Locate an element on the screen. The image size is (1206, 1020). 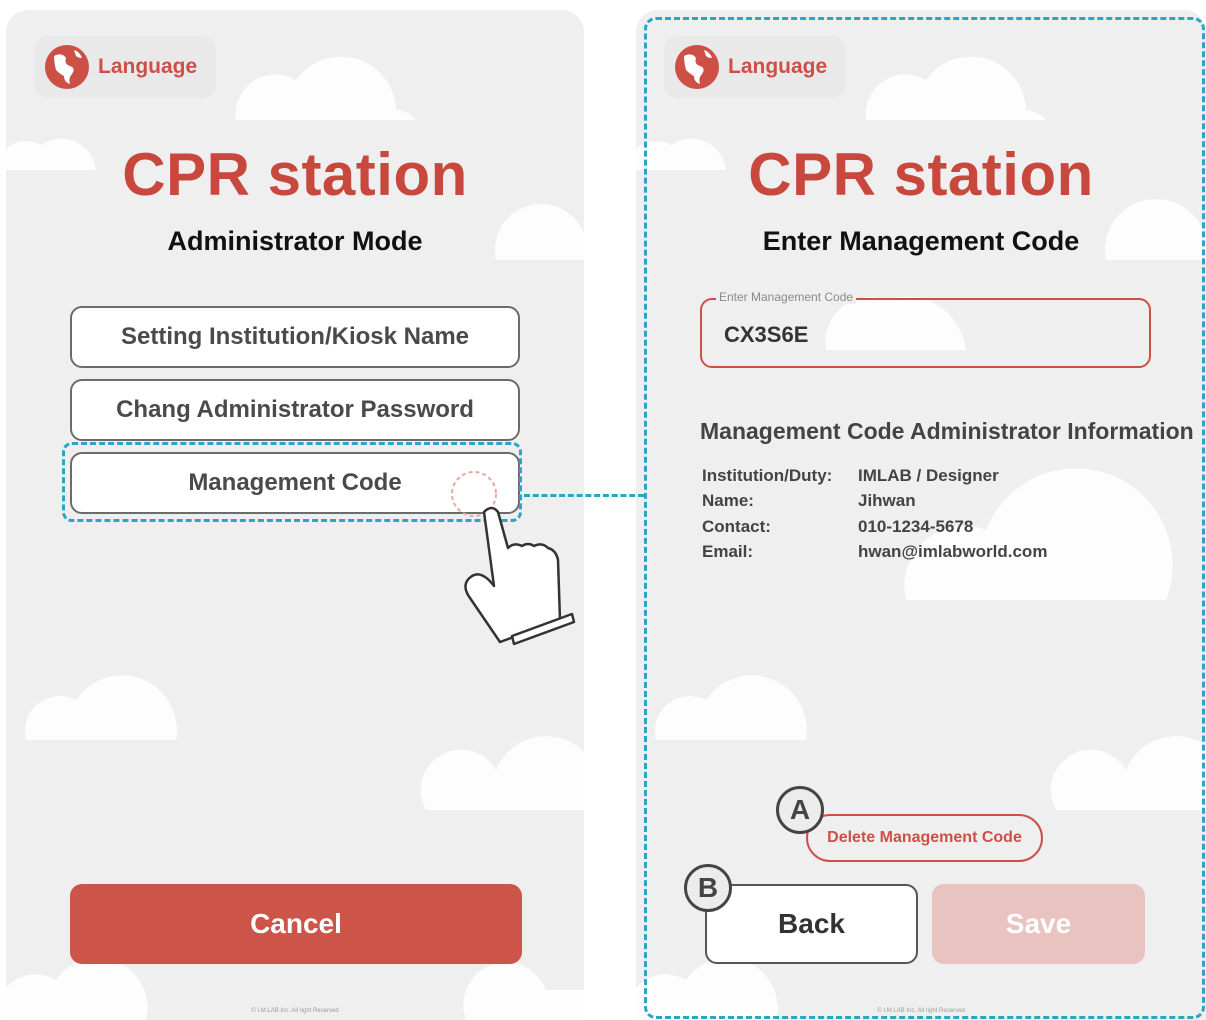
language-button: Language is located at coordinates (125, 67).